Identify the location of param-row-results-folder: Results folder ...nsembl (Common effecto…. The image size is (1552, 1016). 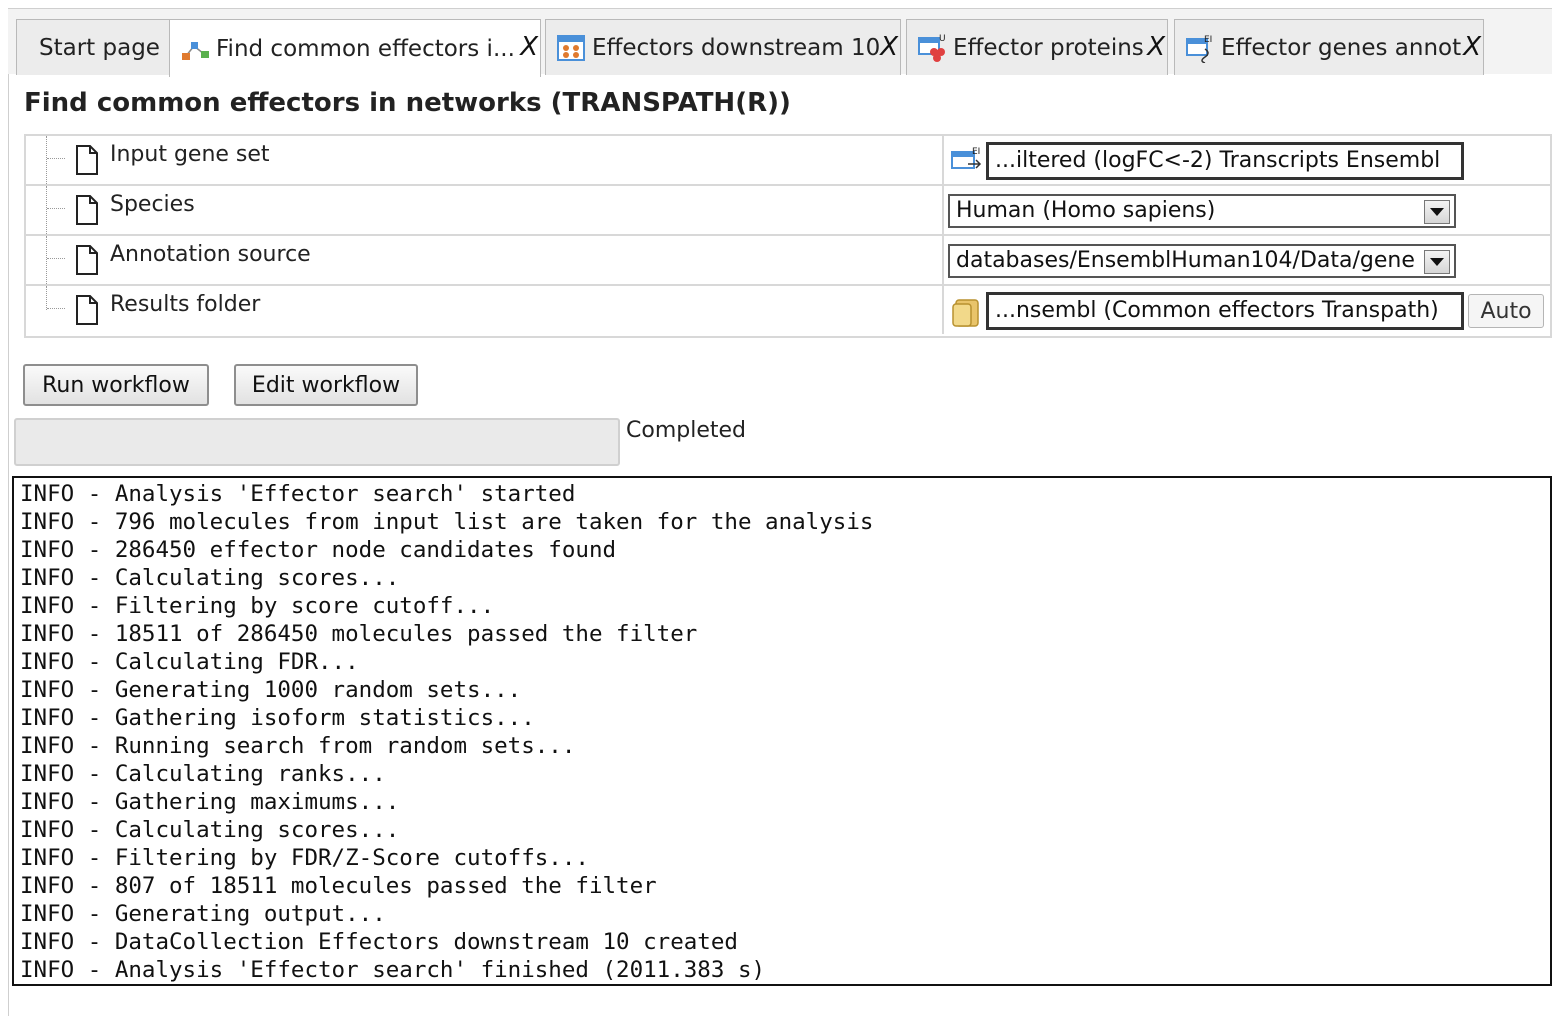
(788, 311).